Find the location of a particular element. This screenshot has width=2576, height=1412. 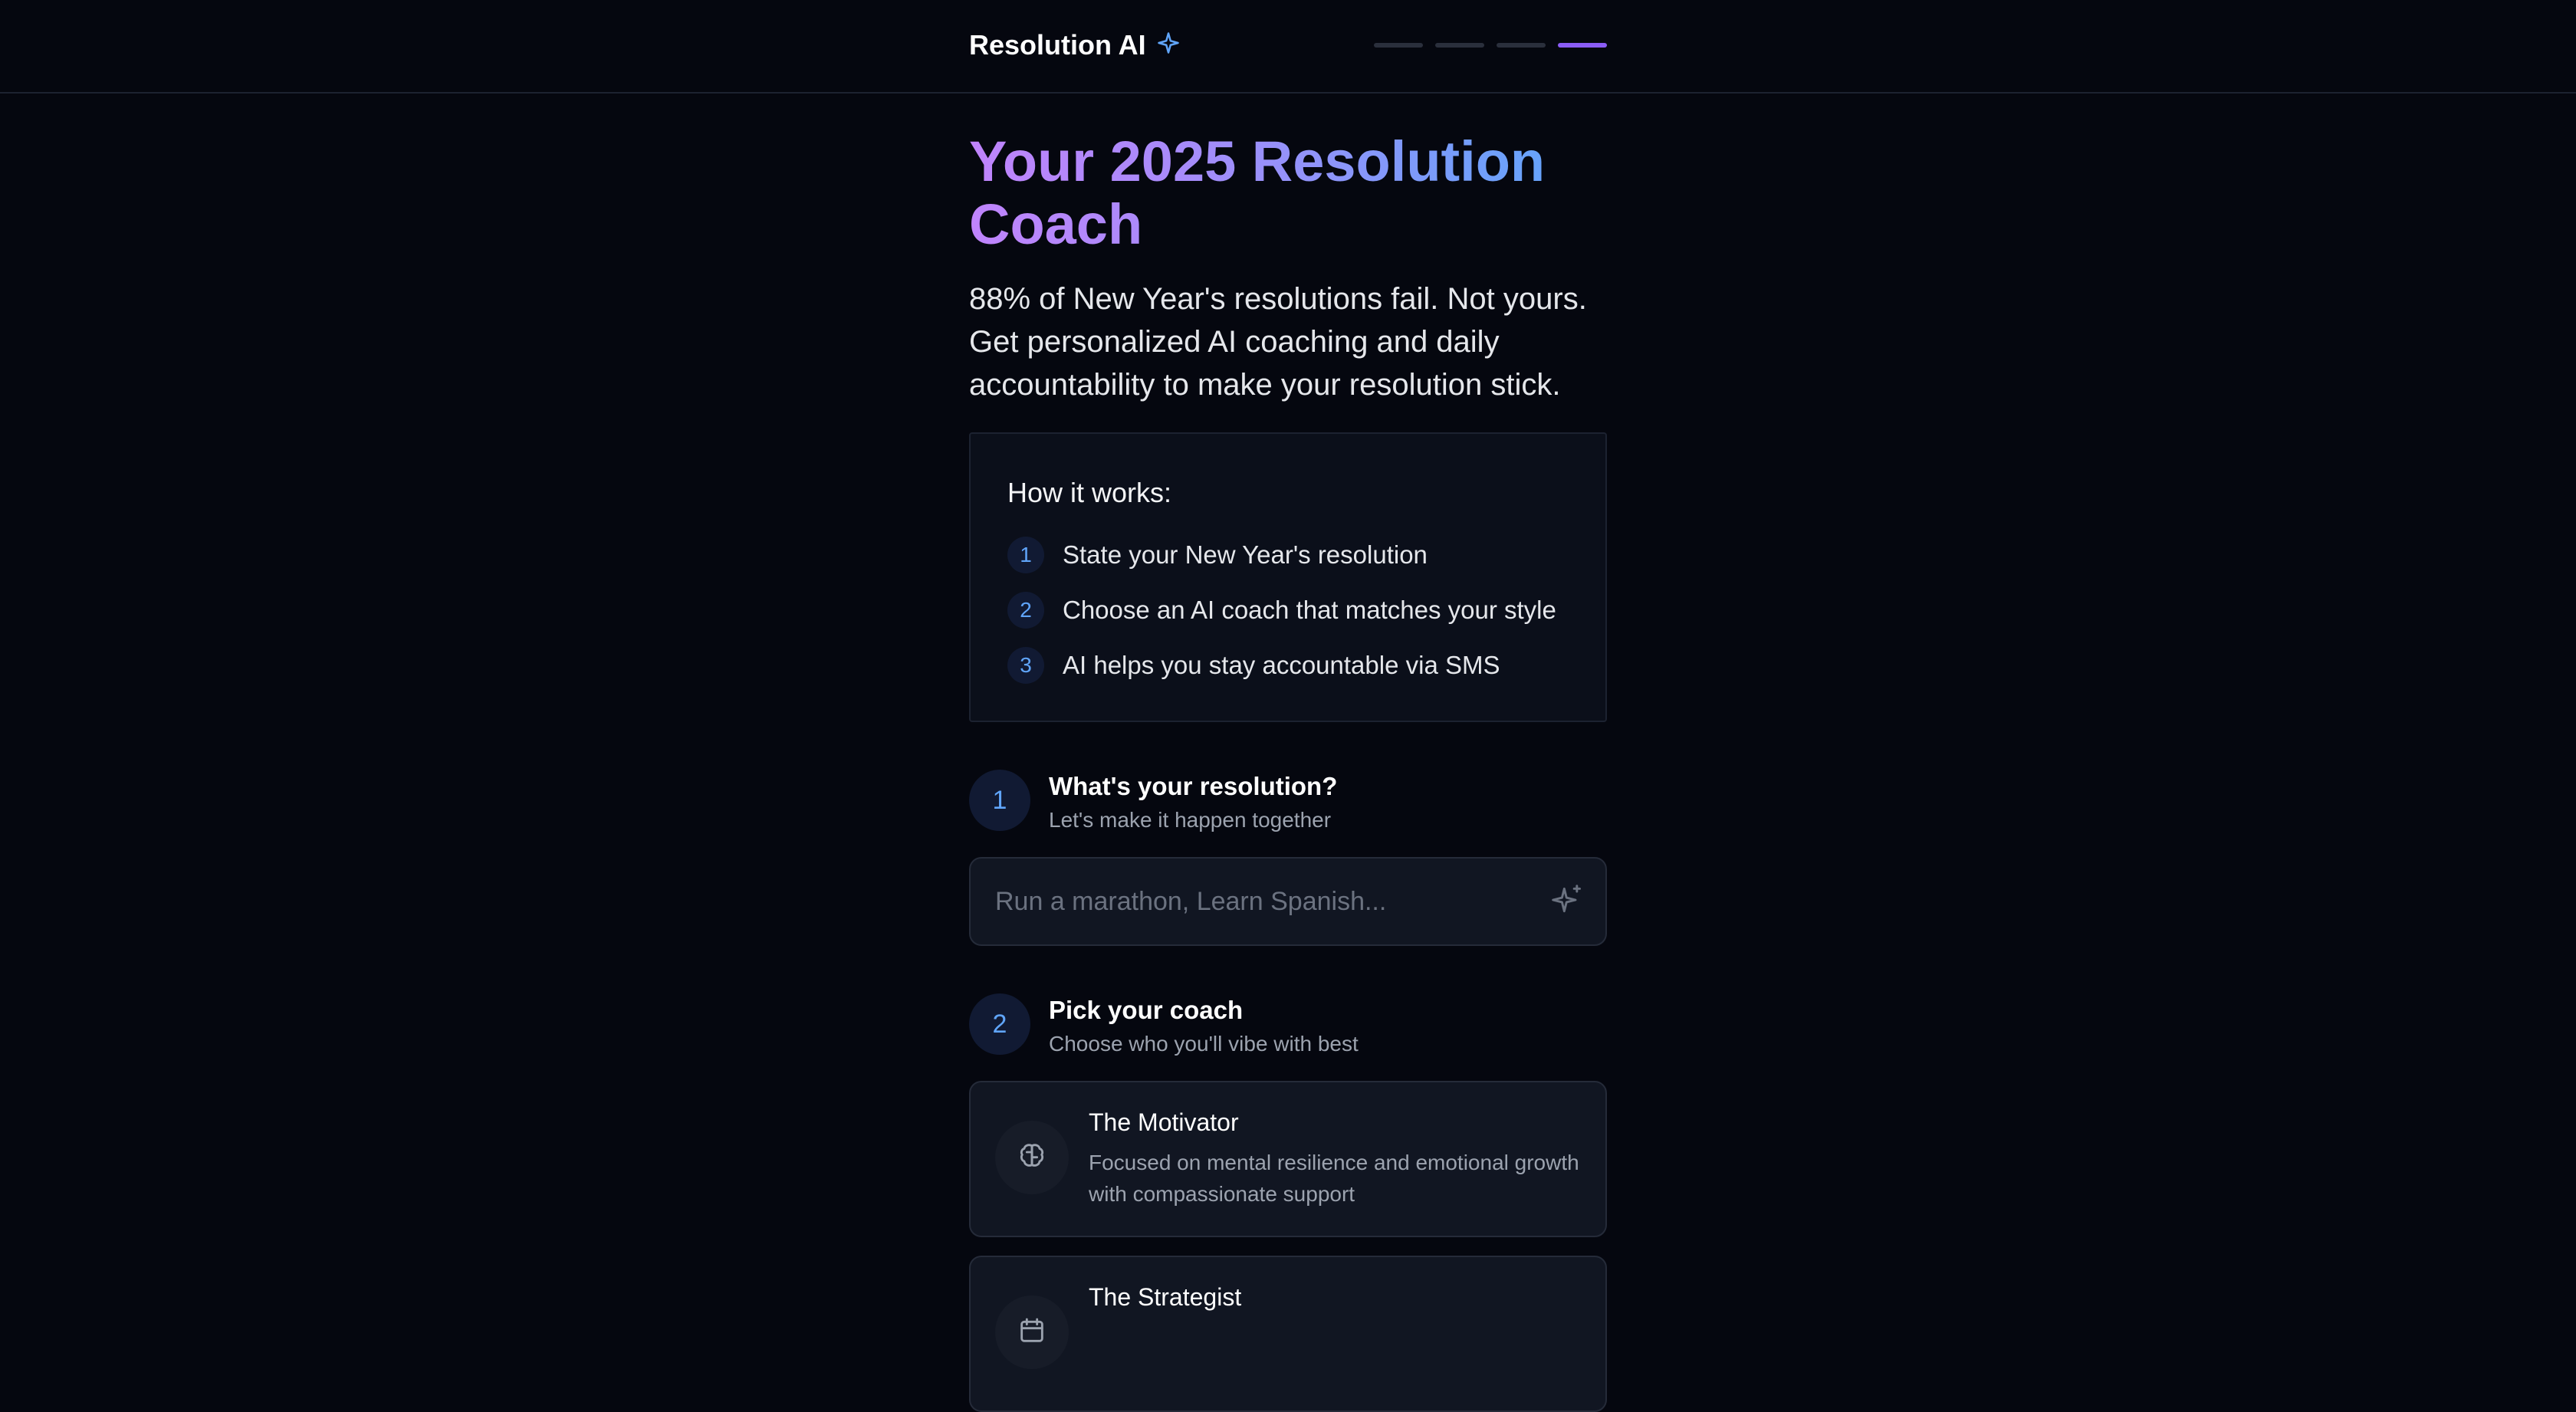

resolution-input-container is located at coordinates (1288, 901).